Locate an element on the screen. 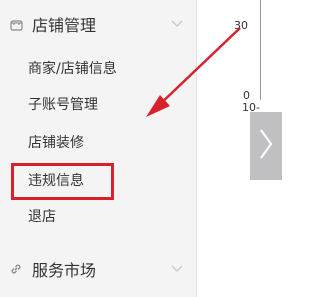 The width and height of the screenshot is (320, 297). chart-y-axis is located at coordinates (260, 50).